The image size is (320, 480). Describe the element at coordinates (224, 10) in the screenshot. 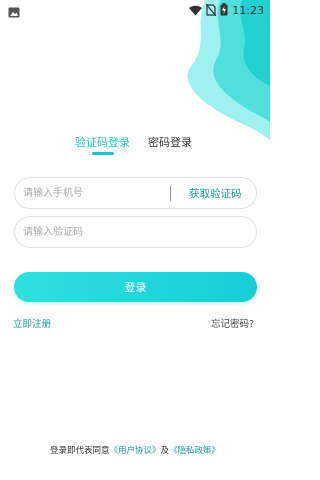

I see `battery-charging-icon` at that location.